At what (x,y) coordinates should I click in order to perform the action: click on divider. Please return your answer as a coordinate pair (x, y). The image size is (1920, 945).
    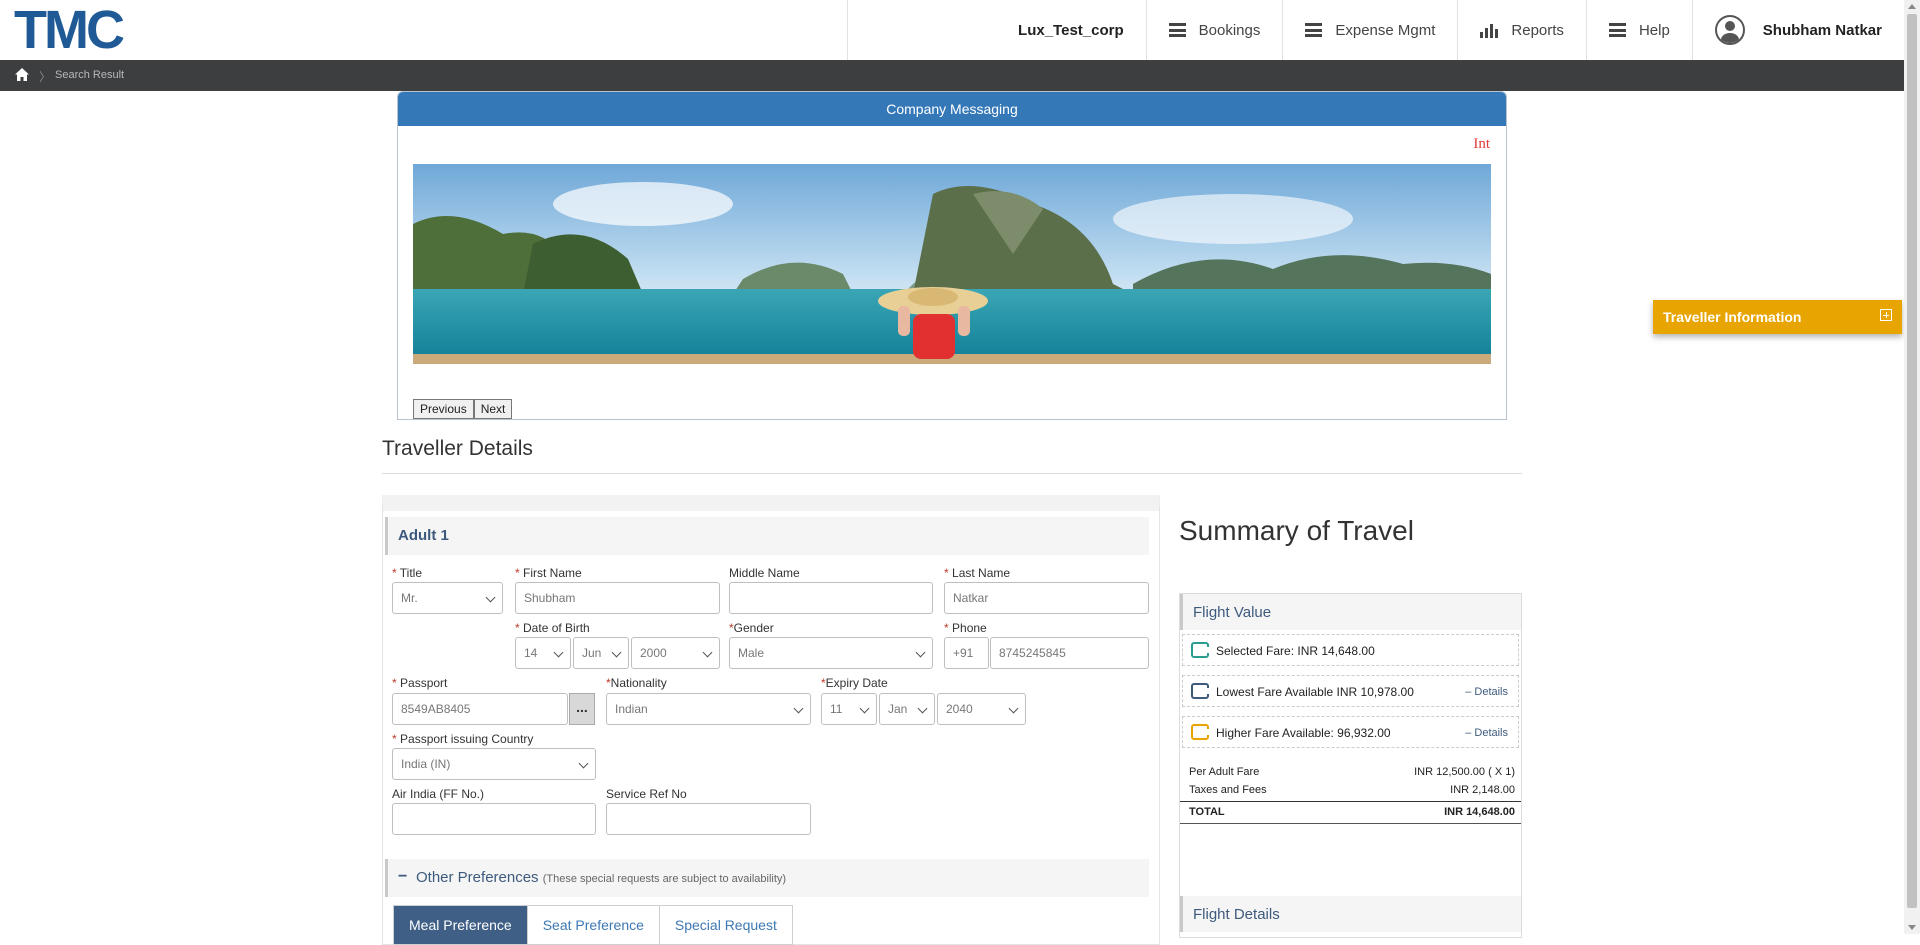
    Looking at the image, I should click on (952, 473).